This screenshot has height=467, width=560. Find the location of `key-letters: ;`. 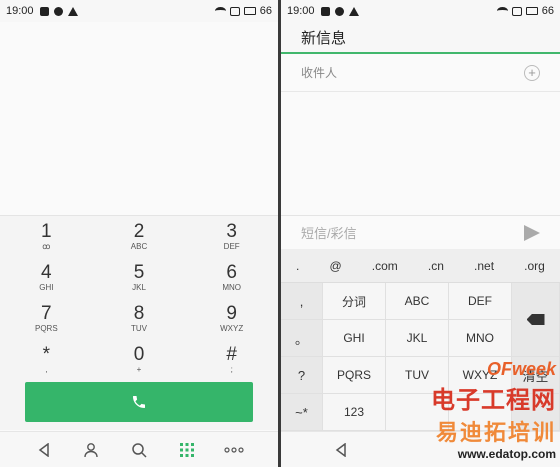

key-letters: ; is located at coordinates (231, 369).